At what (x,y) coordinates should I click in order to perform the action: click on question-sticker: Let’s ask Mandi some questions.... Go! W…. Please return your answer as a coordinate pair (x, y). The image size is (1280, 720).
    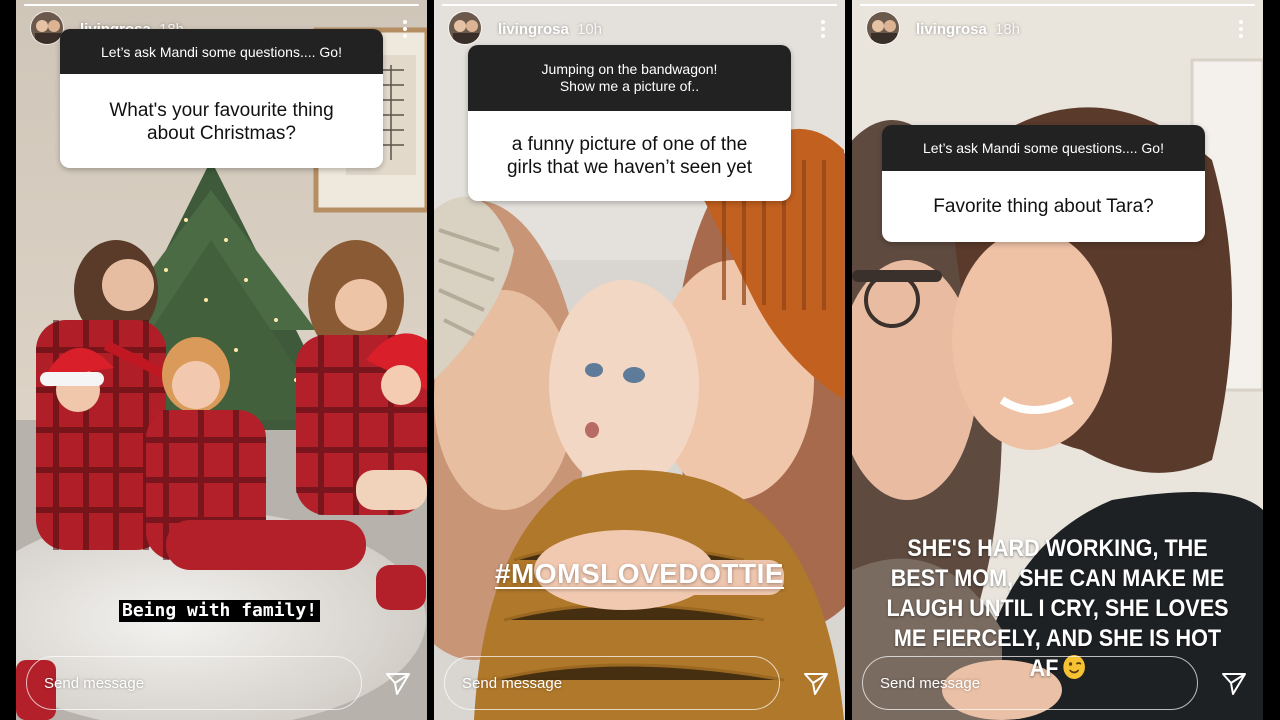
    Looking at the image, I should click on (221, 98).